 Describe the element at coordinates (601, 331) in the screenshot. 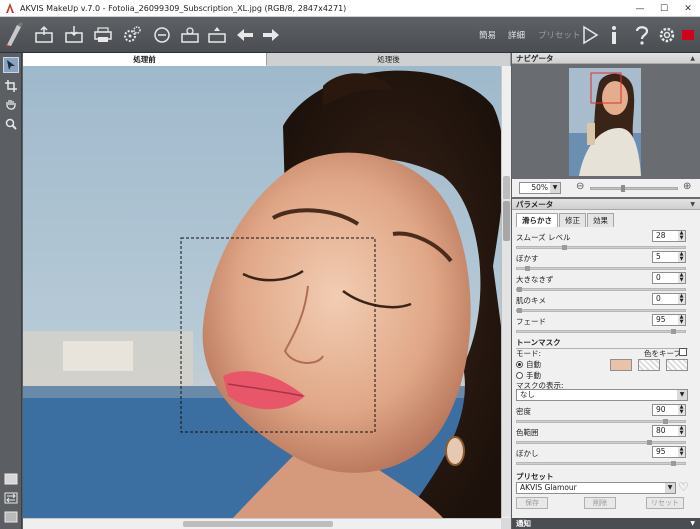

I see `fade-slider` at that location.